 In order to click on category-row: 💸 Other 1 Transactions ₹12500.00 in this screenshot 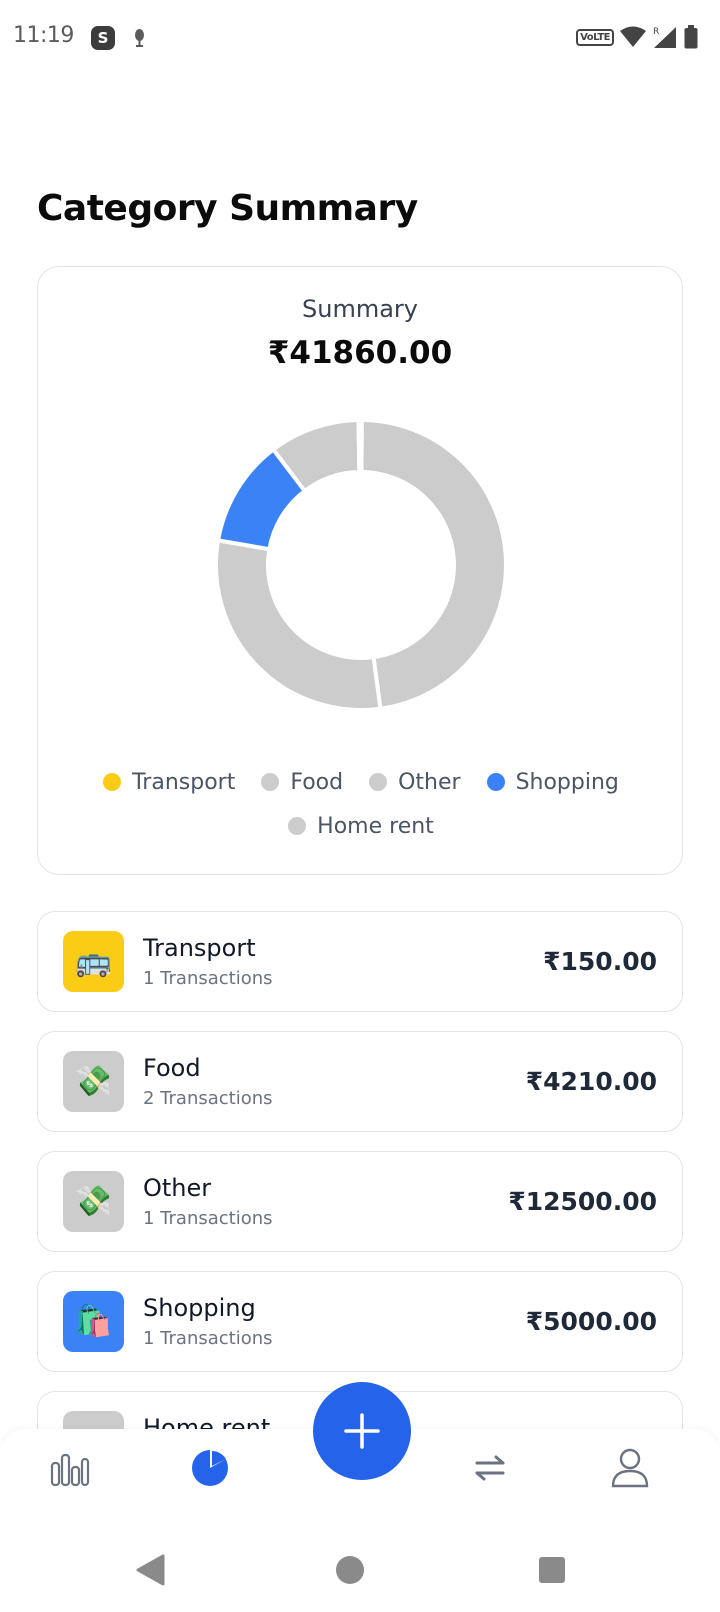, I will do `click(360, 1201)`.